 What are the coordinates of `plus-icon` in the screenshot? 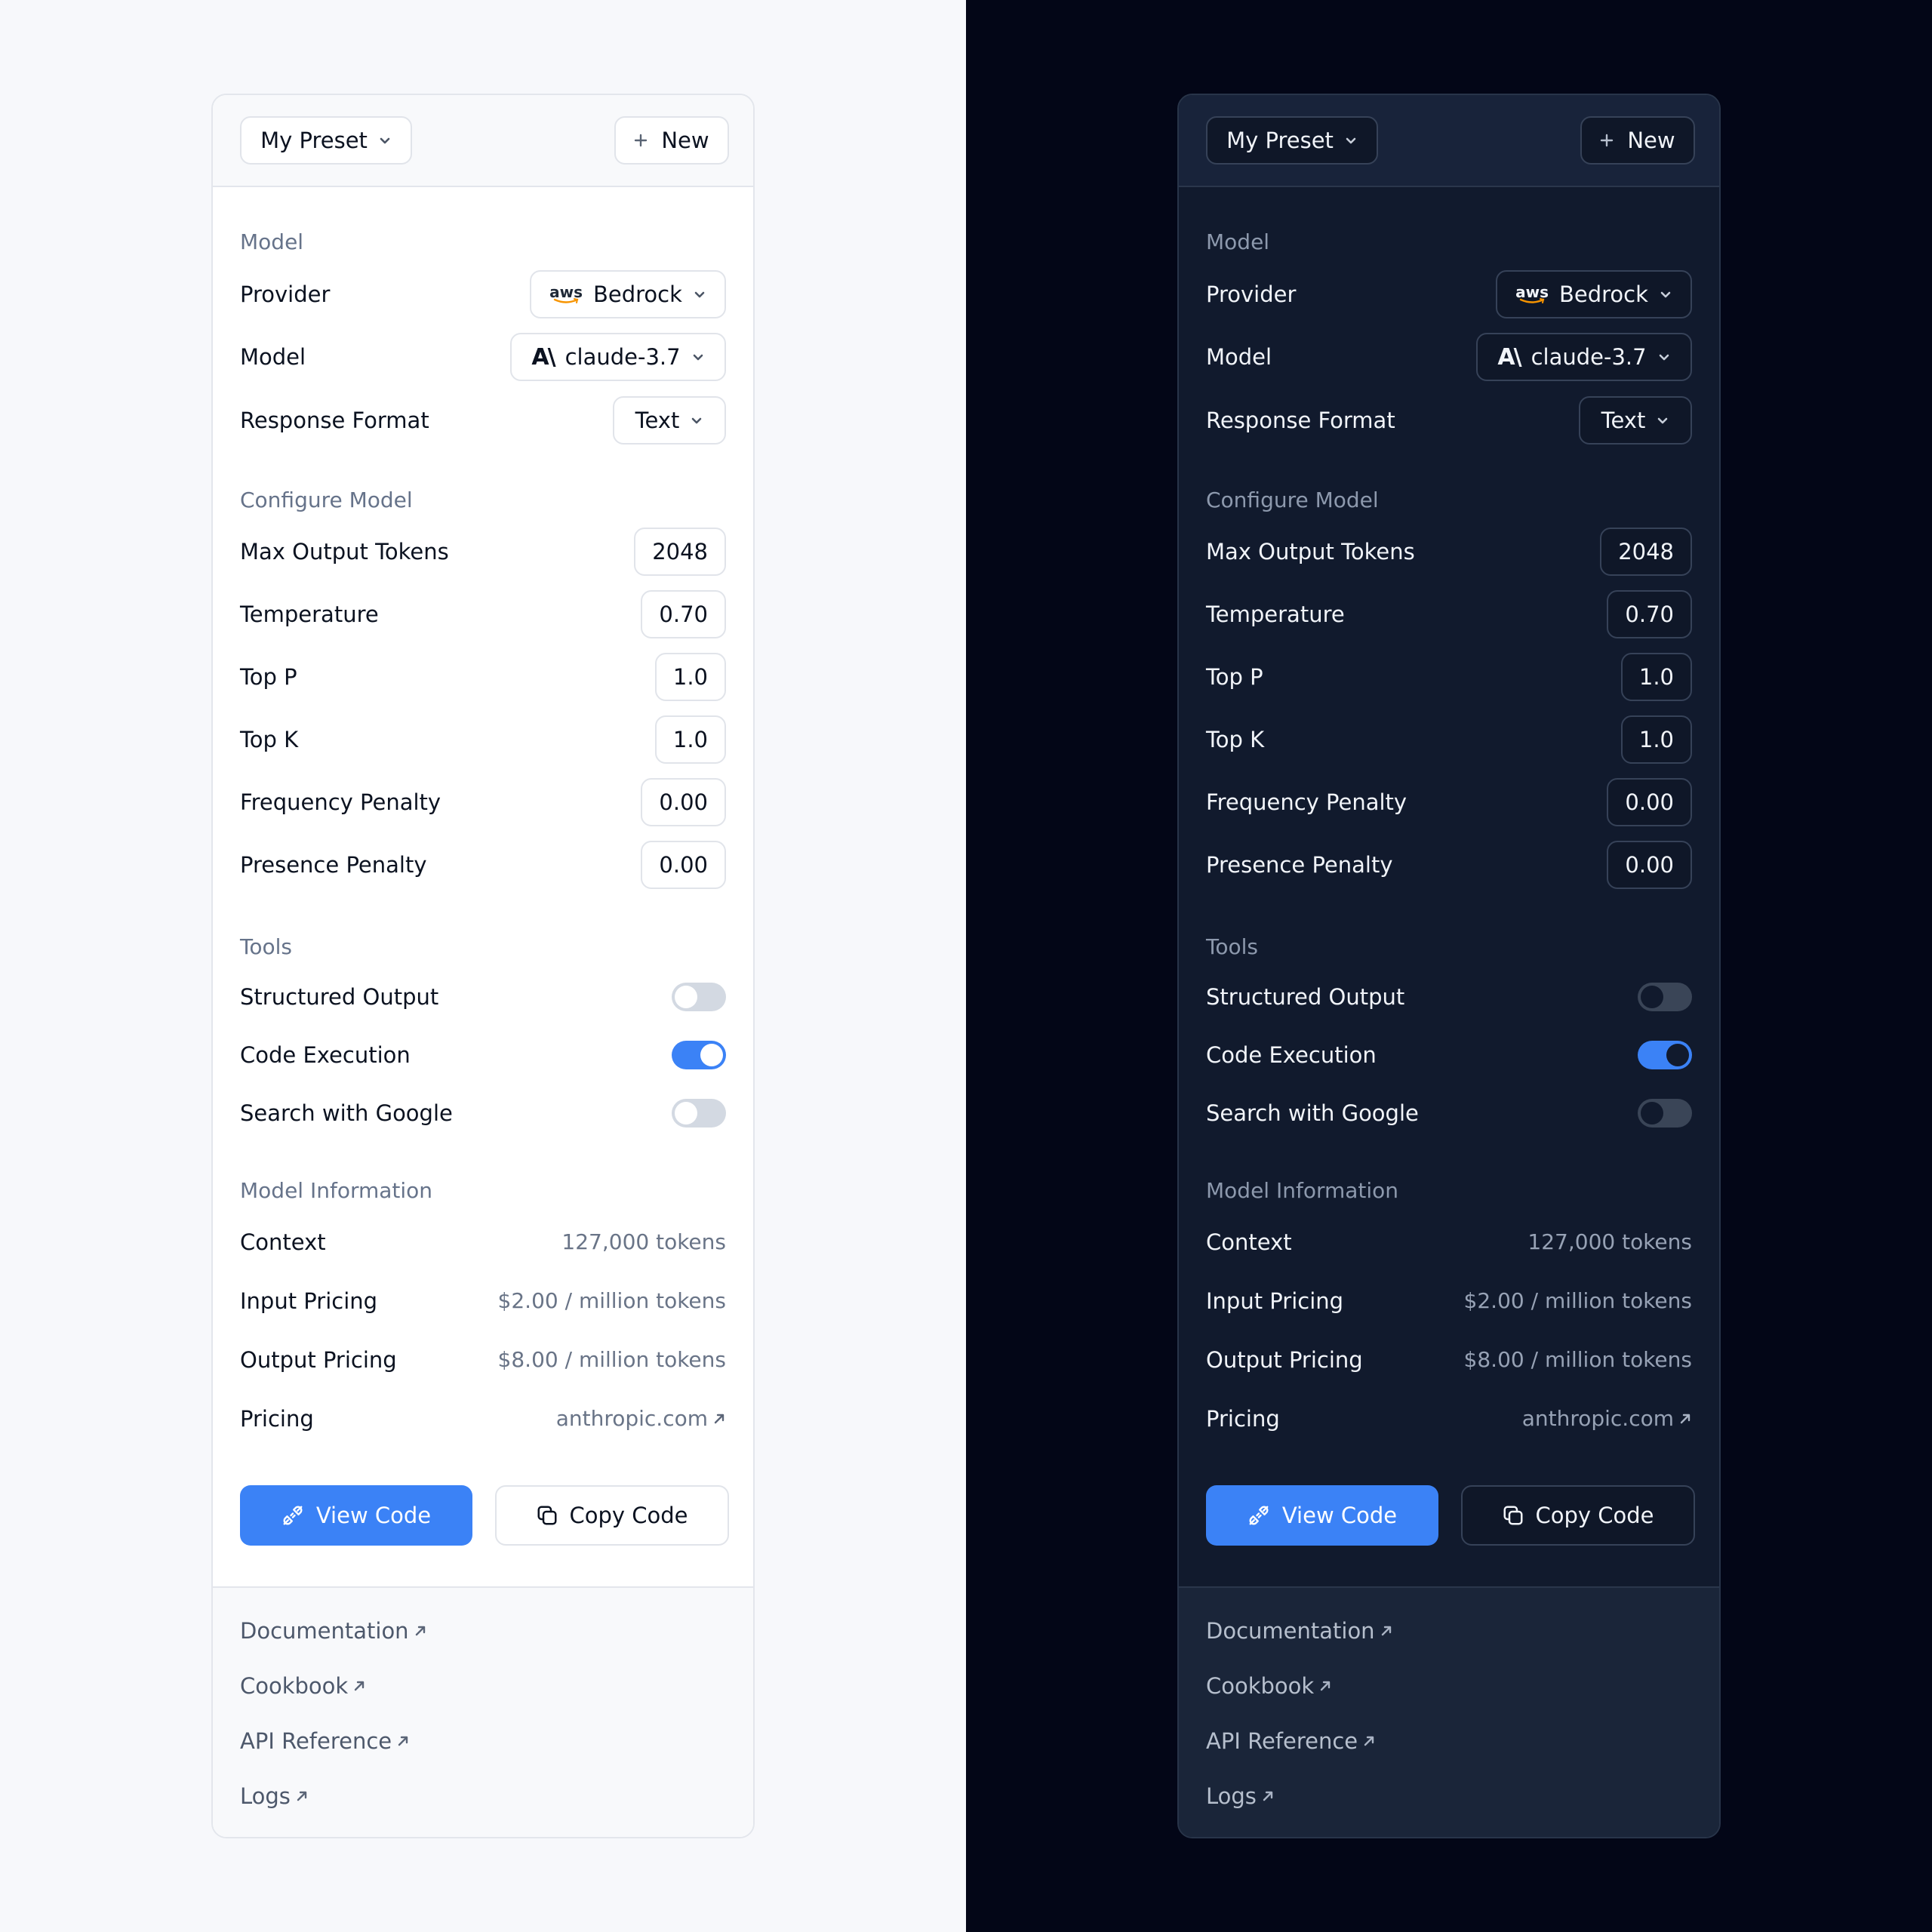 It's located at (1607, 140).